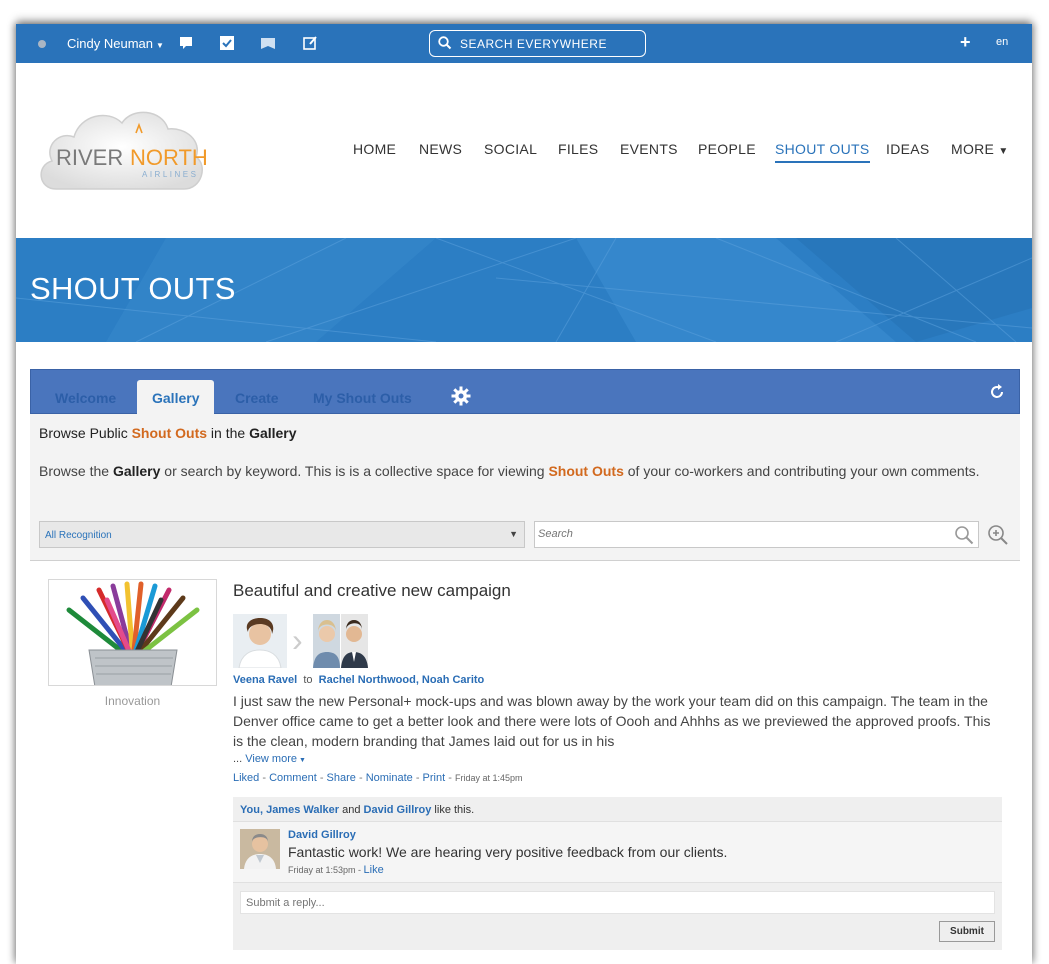 This screenshot has height=964, width=1049. I want to click on refresh-icon, so click(997, 392).